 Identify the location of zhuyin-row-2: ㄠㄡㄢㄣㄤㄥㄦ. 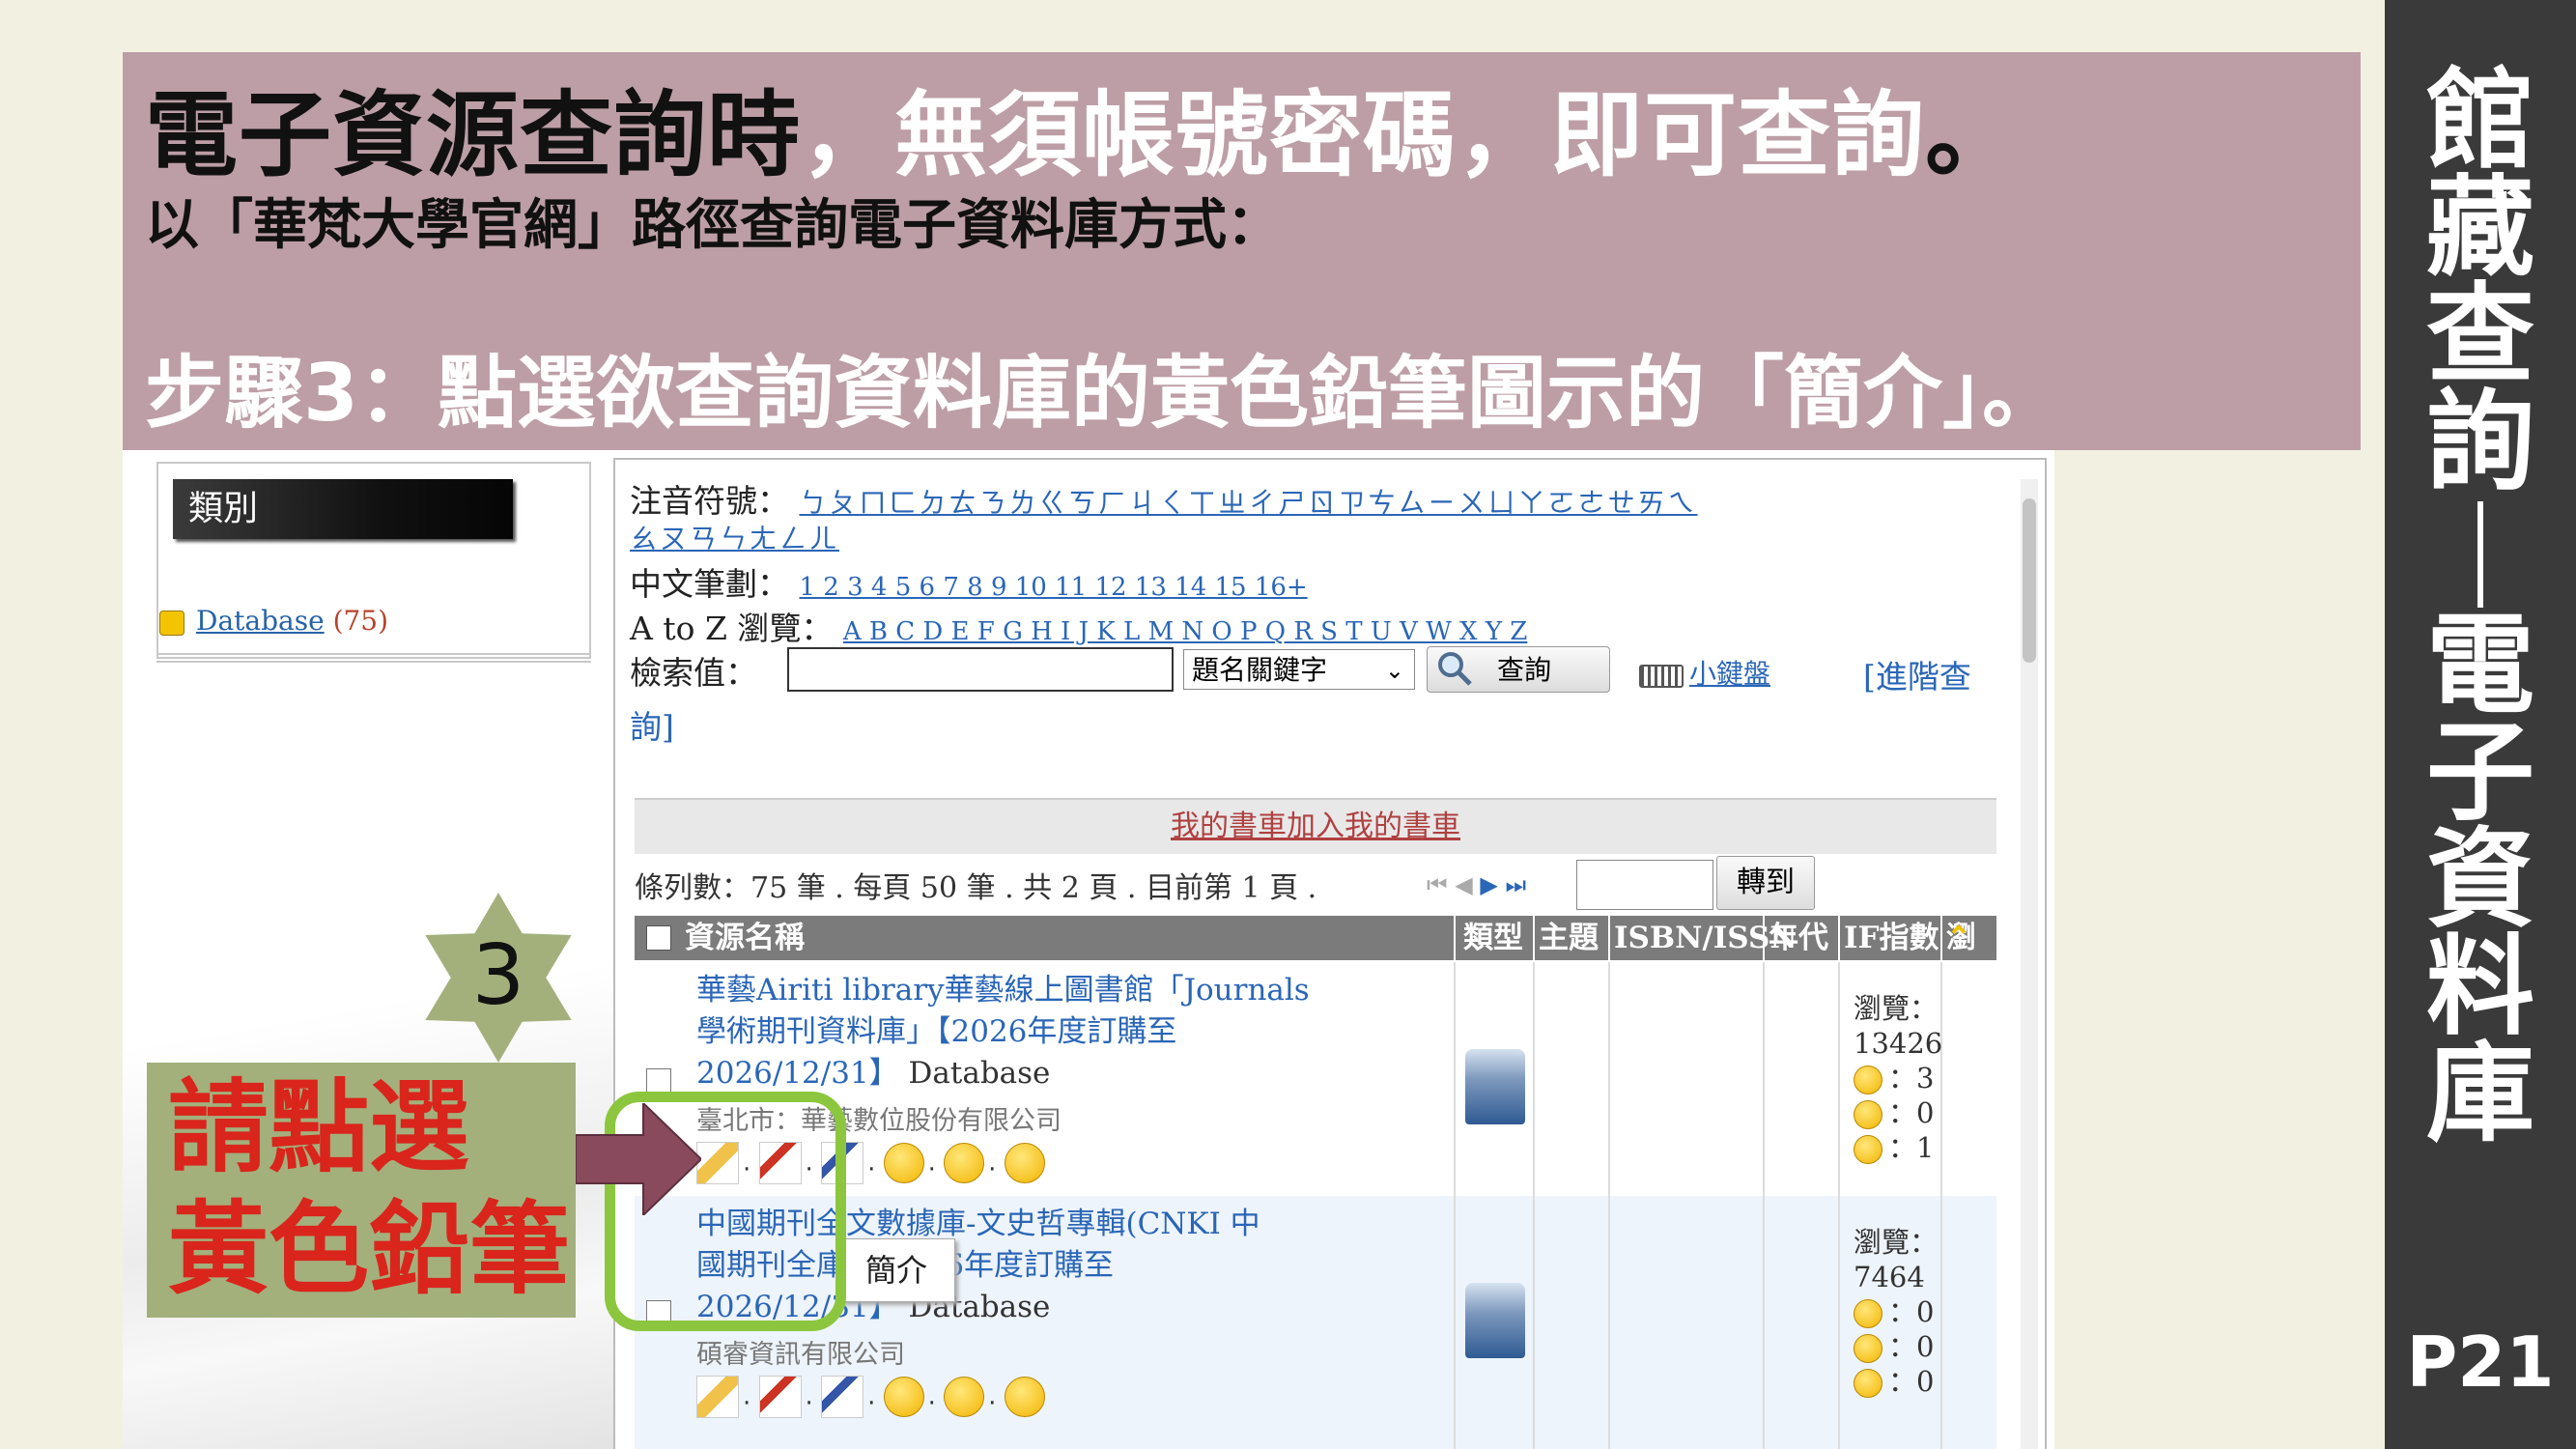
(734, 537).